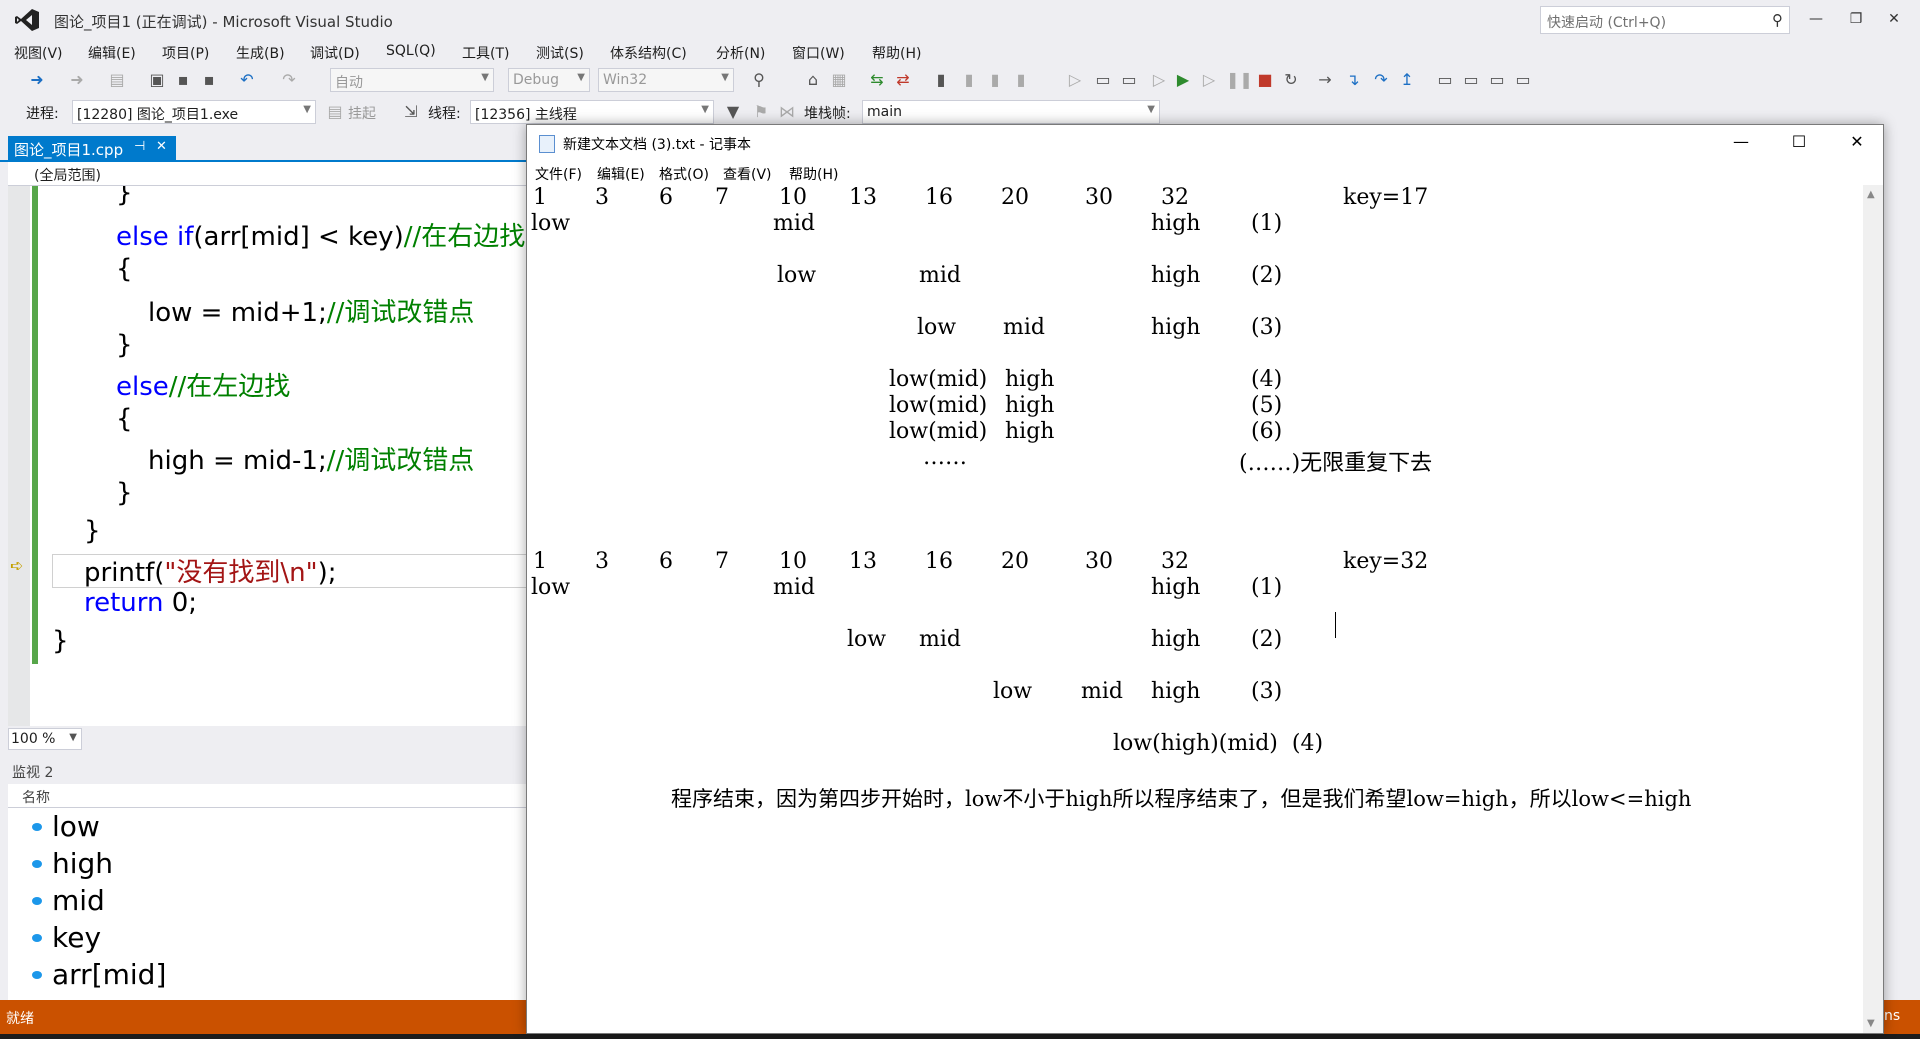 The height and width of the screenshot is (1039, 1920). I want to click on filter-icon: ▼, so click(733, 112).